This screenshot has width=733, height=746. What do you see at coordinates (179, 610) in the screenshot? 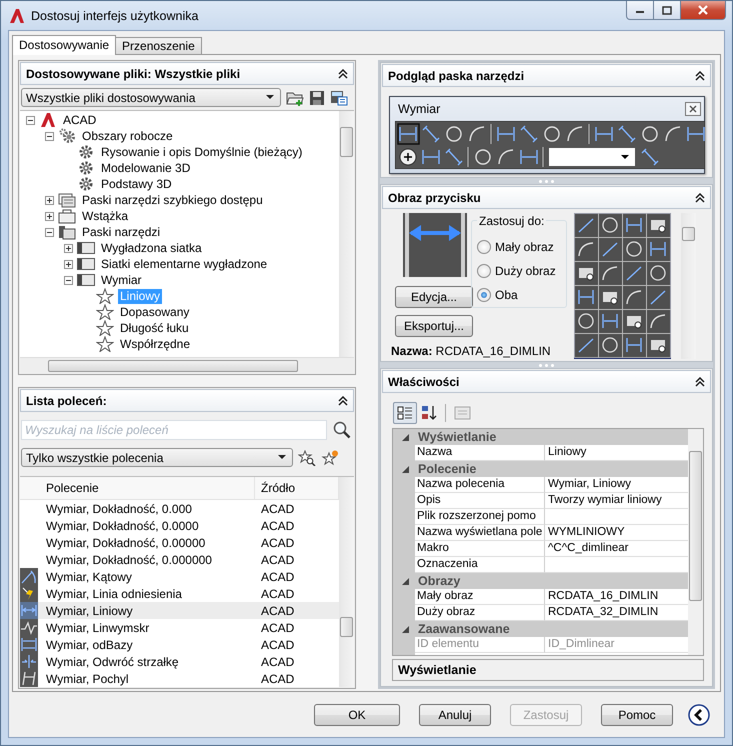
I see `command-row: Wymiar, Liniowy ACAD` at bounding box center [179, 610].